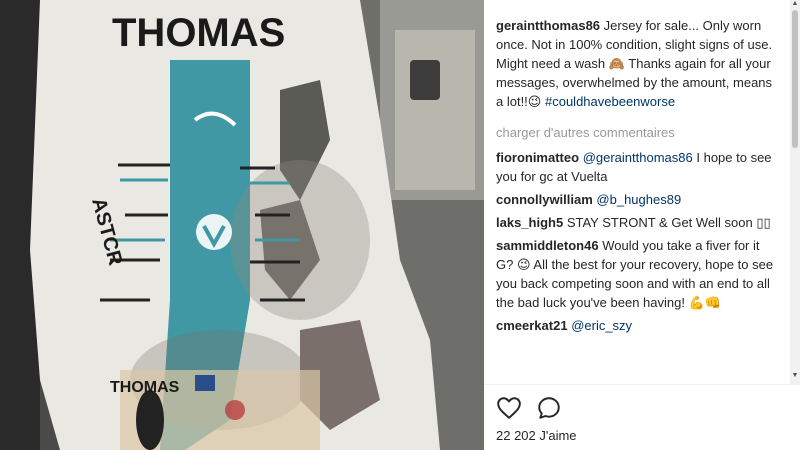  I want to click on jersey-print-bottom: THOMAS, so click(145, 387).